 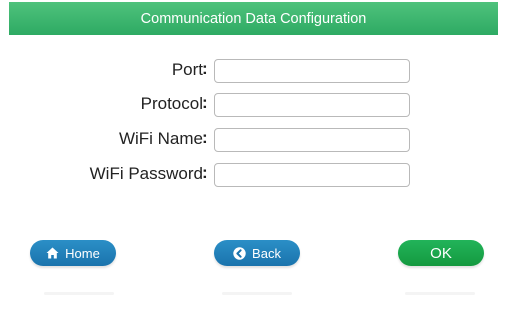 What do you see at coordinates (266, 253) in the screenshot?
I see `back-button-label: Back` at bounding box center [266, 253].